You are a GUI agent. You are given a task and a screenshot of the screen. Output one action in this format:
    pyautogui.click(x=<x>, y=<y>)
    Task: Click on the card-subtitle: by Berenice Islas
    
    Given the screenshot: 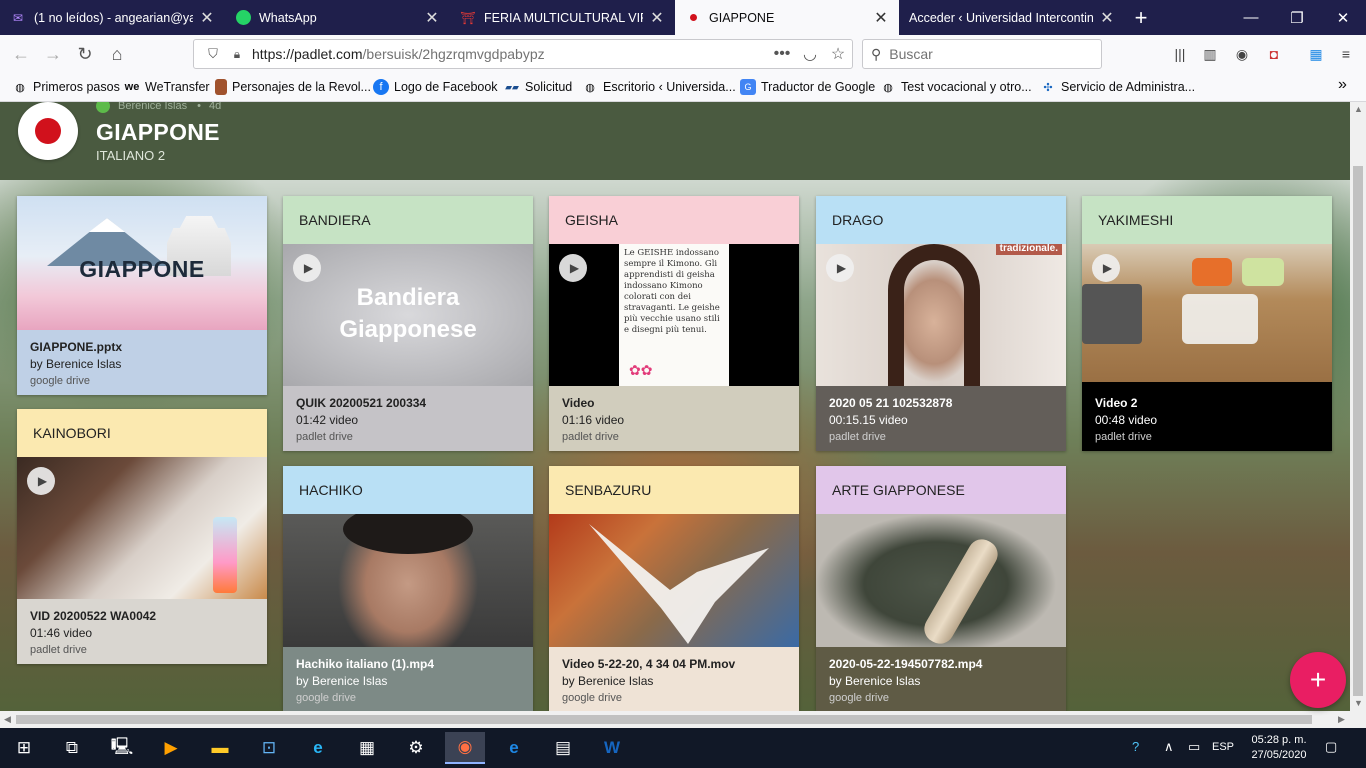 What is the action you would take?
    pyautogui.click(x=76, y=364)
    